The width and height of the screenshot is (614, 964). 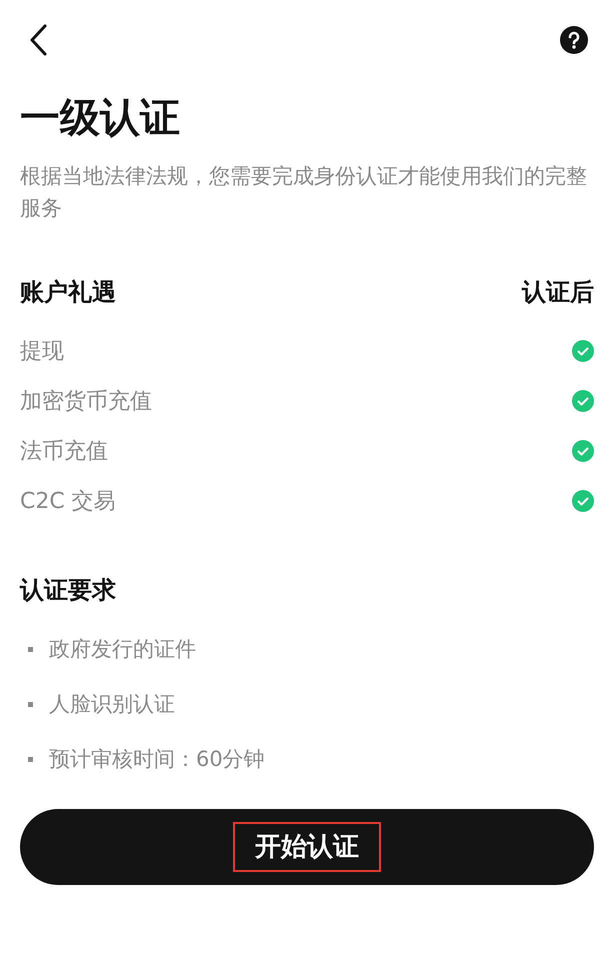 What do you see at coordinates (42, 352) in the screenshot?
I see `benefit-label: 提现` at bounding box center [42, 352].